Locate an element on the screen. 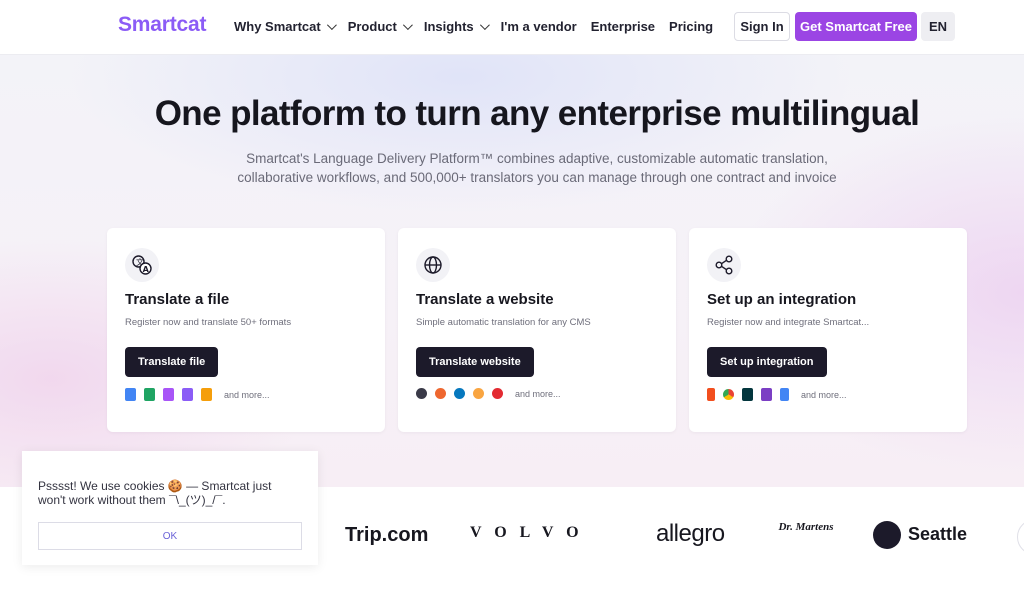  menu-label: Product is located at coordinates (372, 26).